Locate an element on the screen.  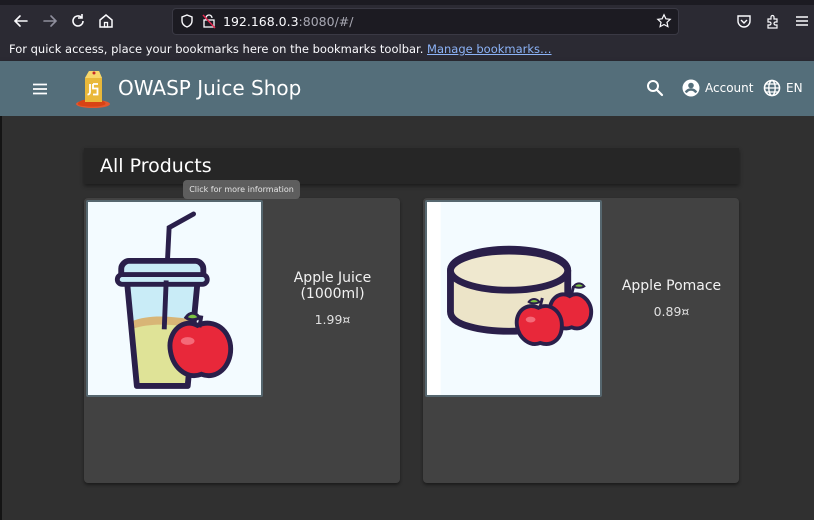
shield-icon is located at coordinates (187, 21).